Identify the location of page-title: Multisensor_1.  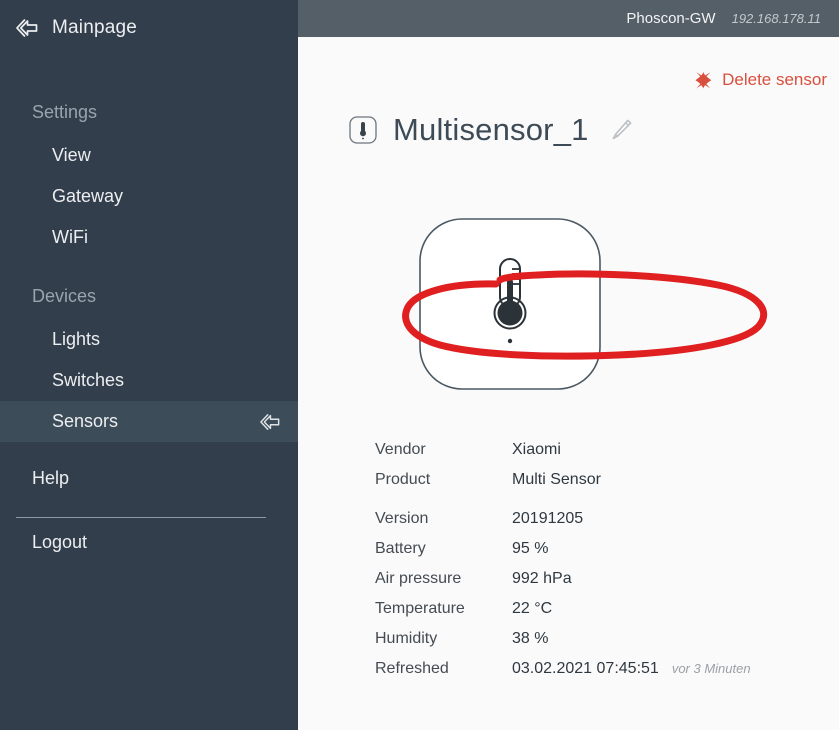
(491, 129).